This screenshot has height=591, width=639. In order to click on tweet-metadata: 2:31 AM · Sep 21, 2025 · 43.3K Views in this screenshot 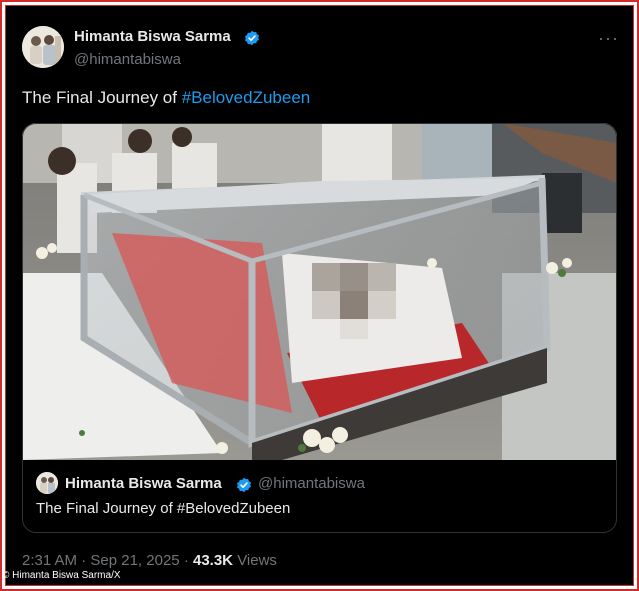, I will do `click(149, 560)`.